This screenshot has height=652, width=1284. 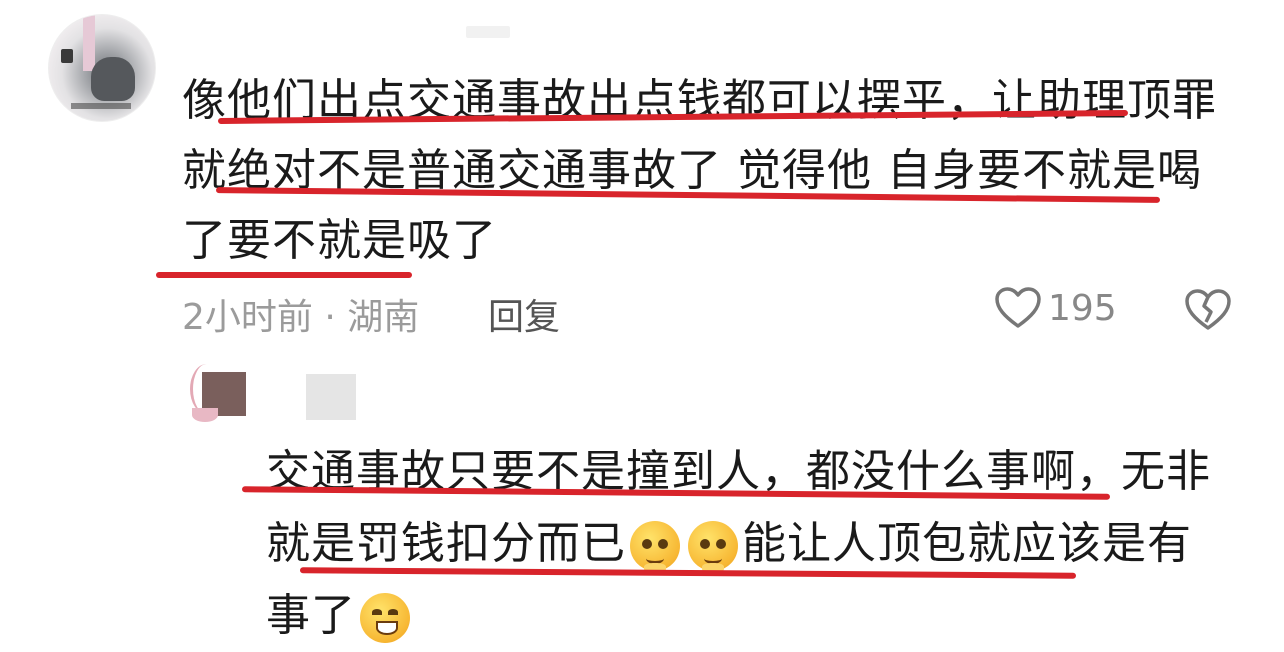 I want to click on commenter-avatar, so click(x=102, y=68).